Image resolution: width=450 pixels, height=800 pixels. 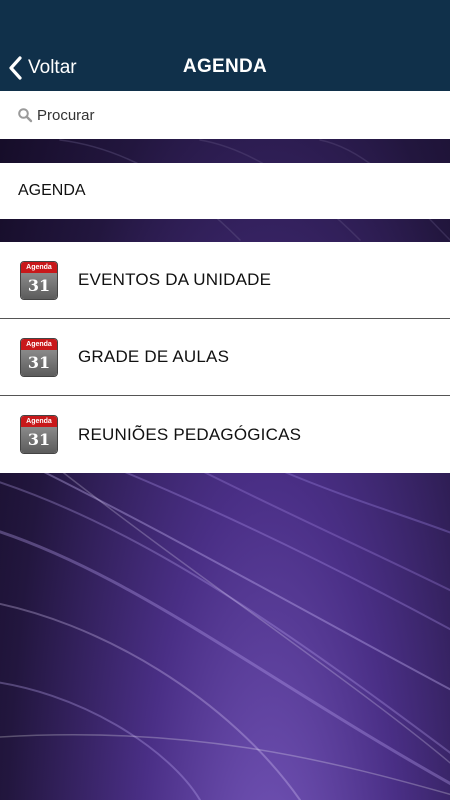 I want to click on section-header: AGENDA, so click(x=225, y=191).